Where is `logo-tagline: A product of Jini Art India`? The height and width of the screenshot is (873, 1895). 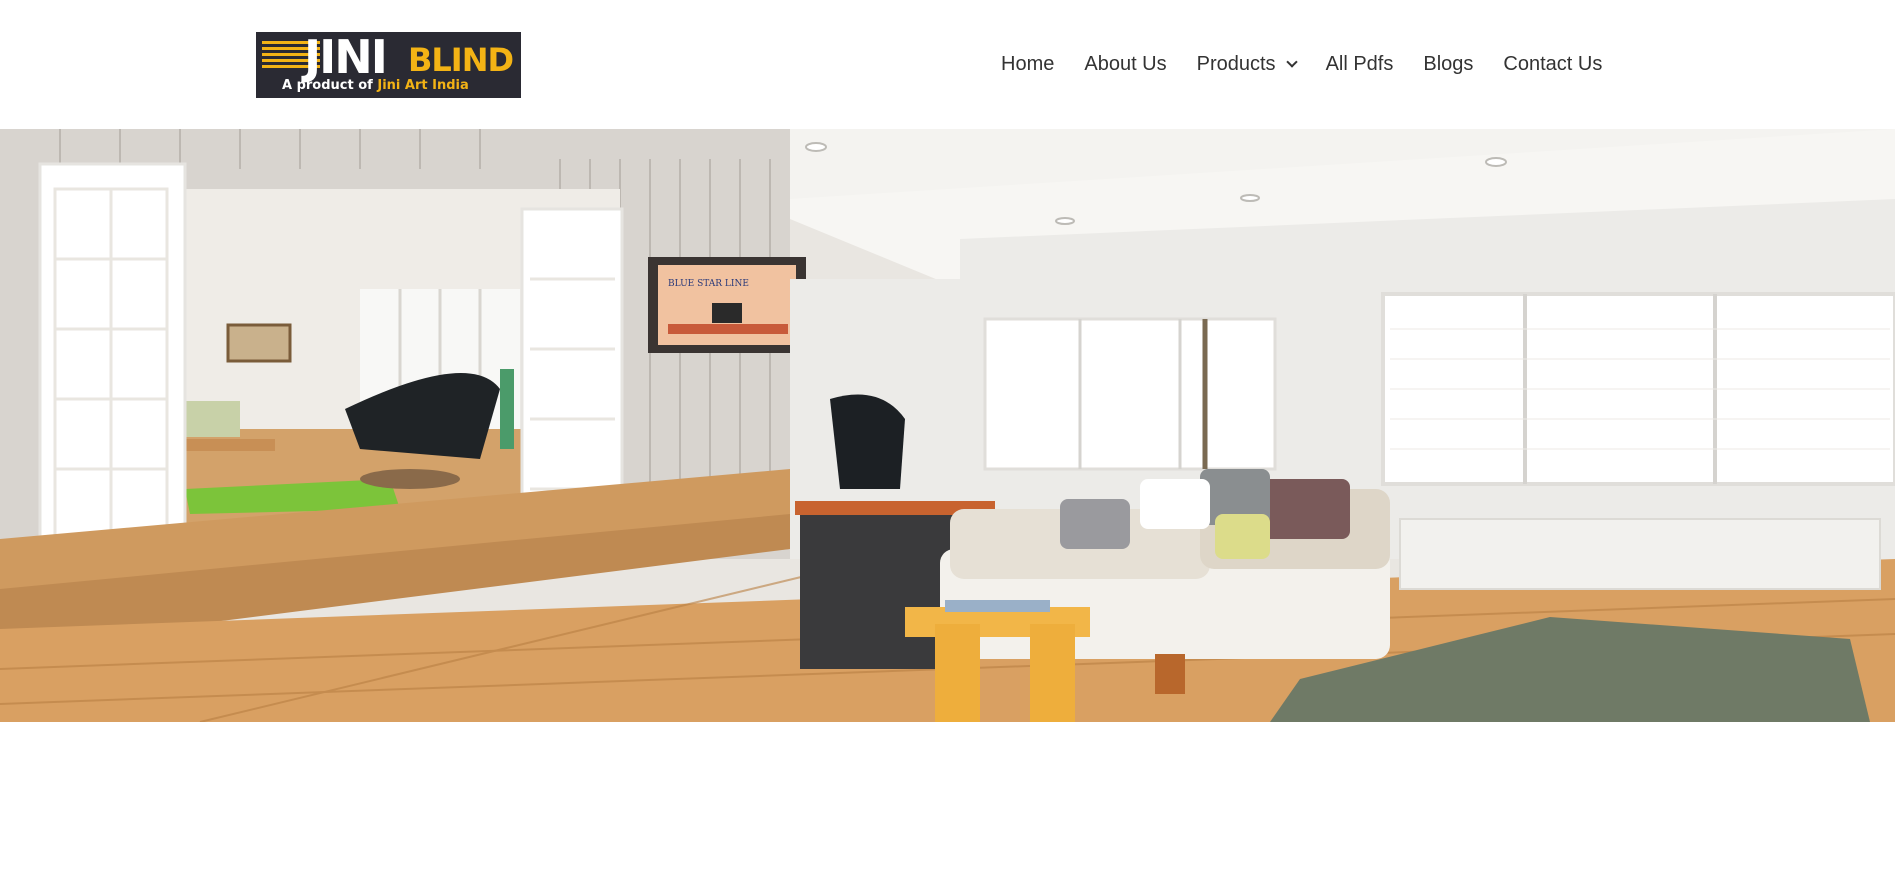 logo-tagline: A product of Jini Art India is located at coordinates (375, 86).